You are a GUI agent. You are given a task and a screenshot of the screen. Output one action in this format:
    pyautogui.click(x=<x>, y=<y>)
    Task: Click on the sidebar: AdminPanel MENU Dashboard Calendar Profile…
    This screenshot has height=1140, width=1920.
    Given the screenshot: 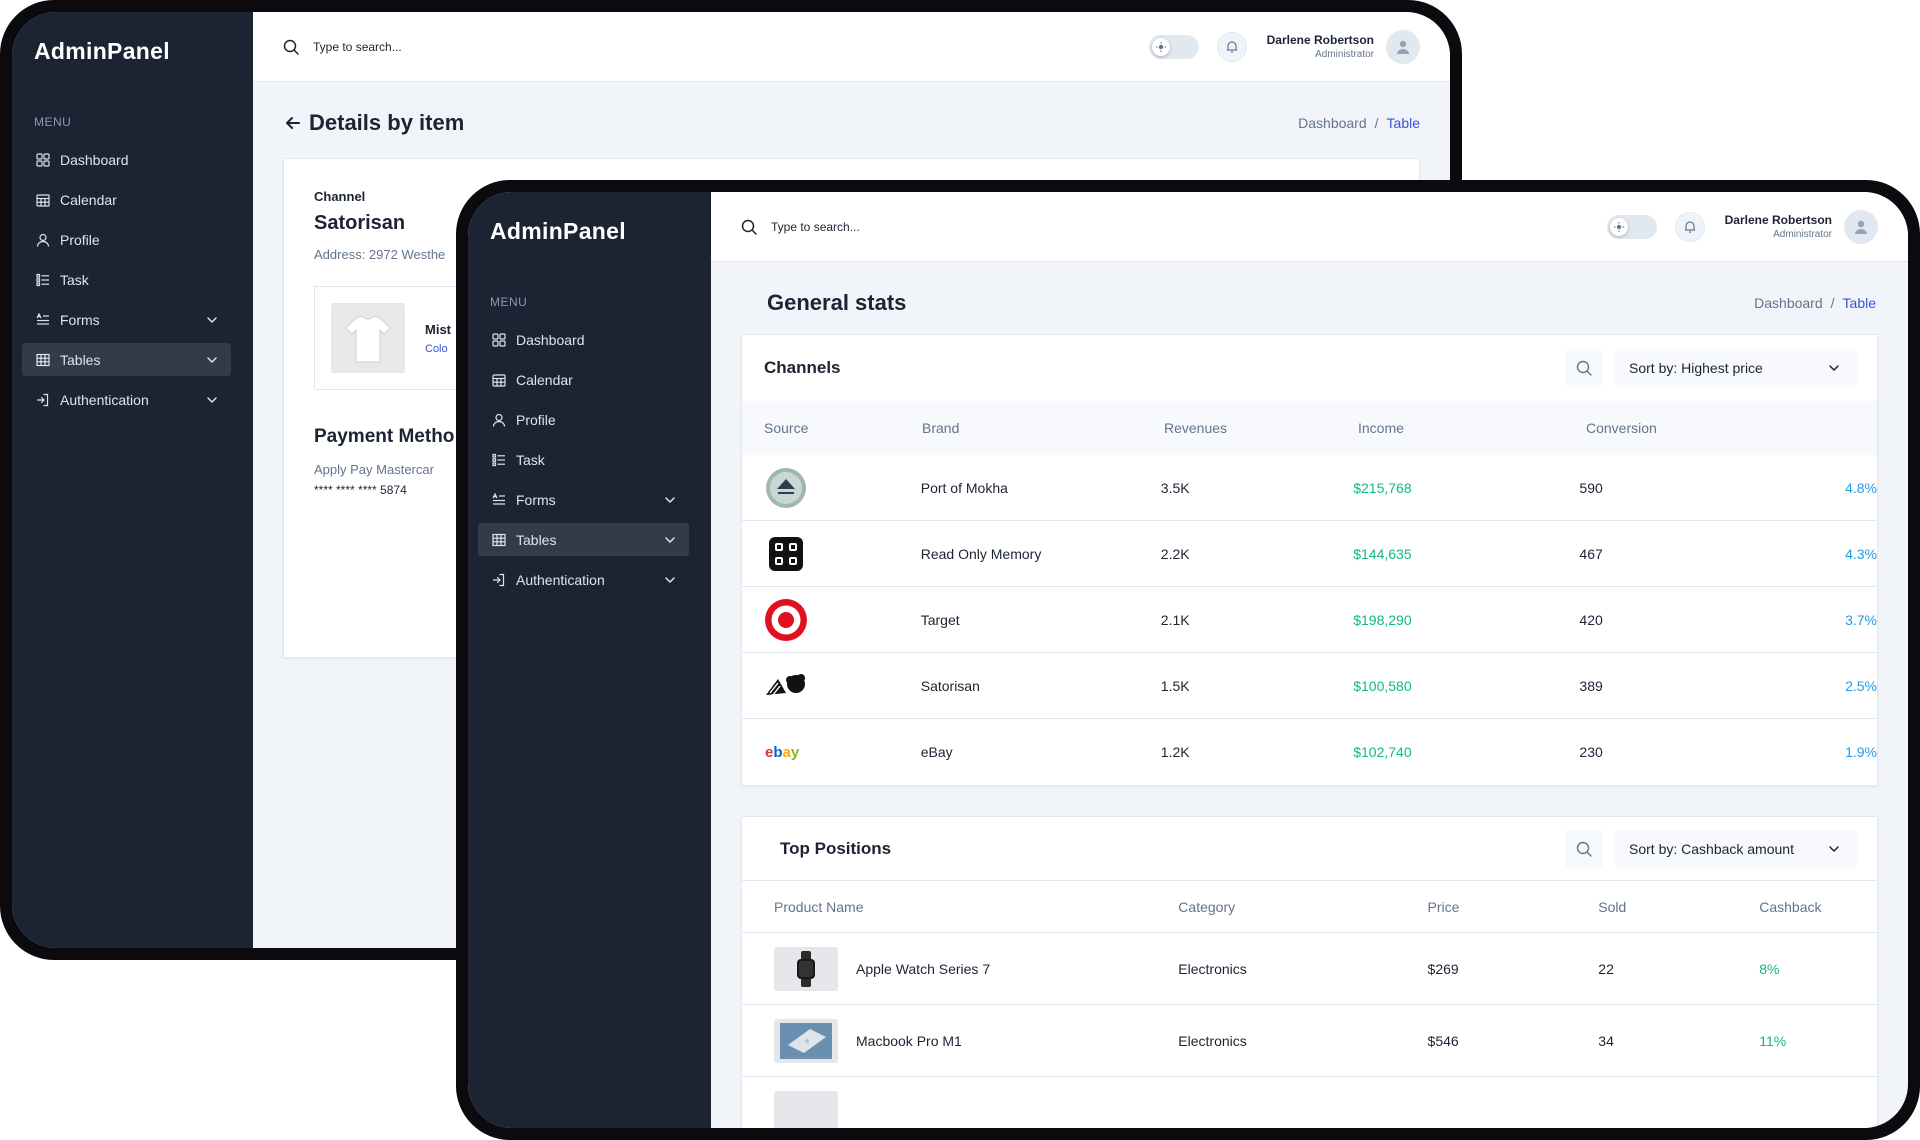 What is the action you would take?
    pyautogui.click(x=132, y=480)
    